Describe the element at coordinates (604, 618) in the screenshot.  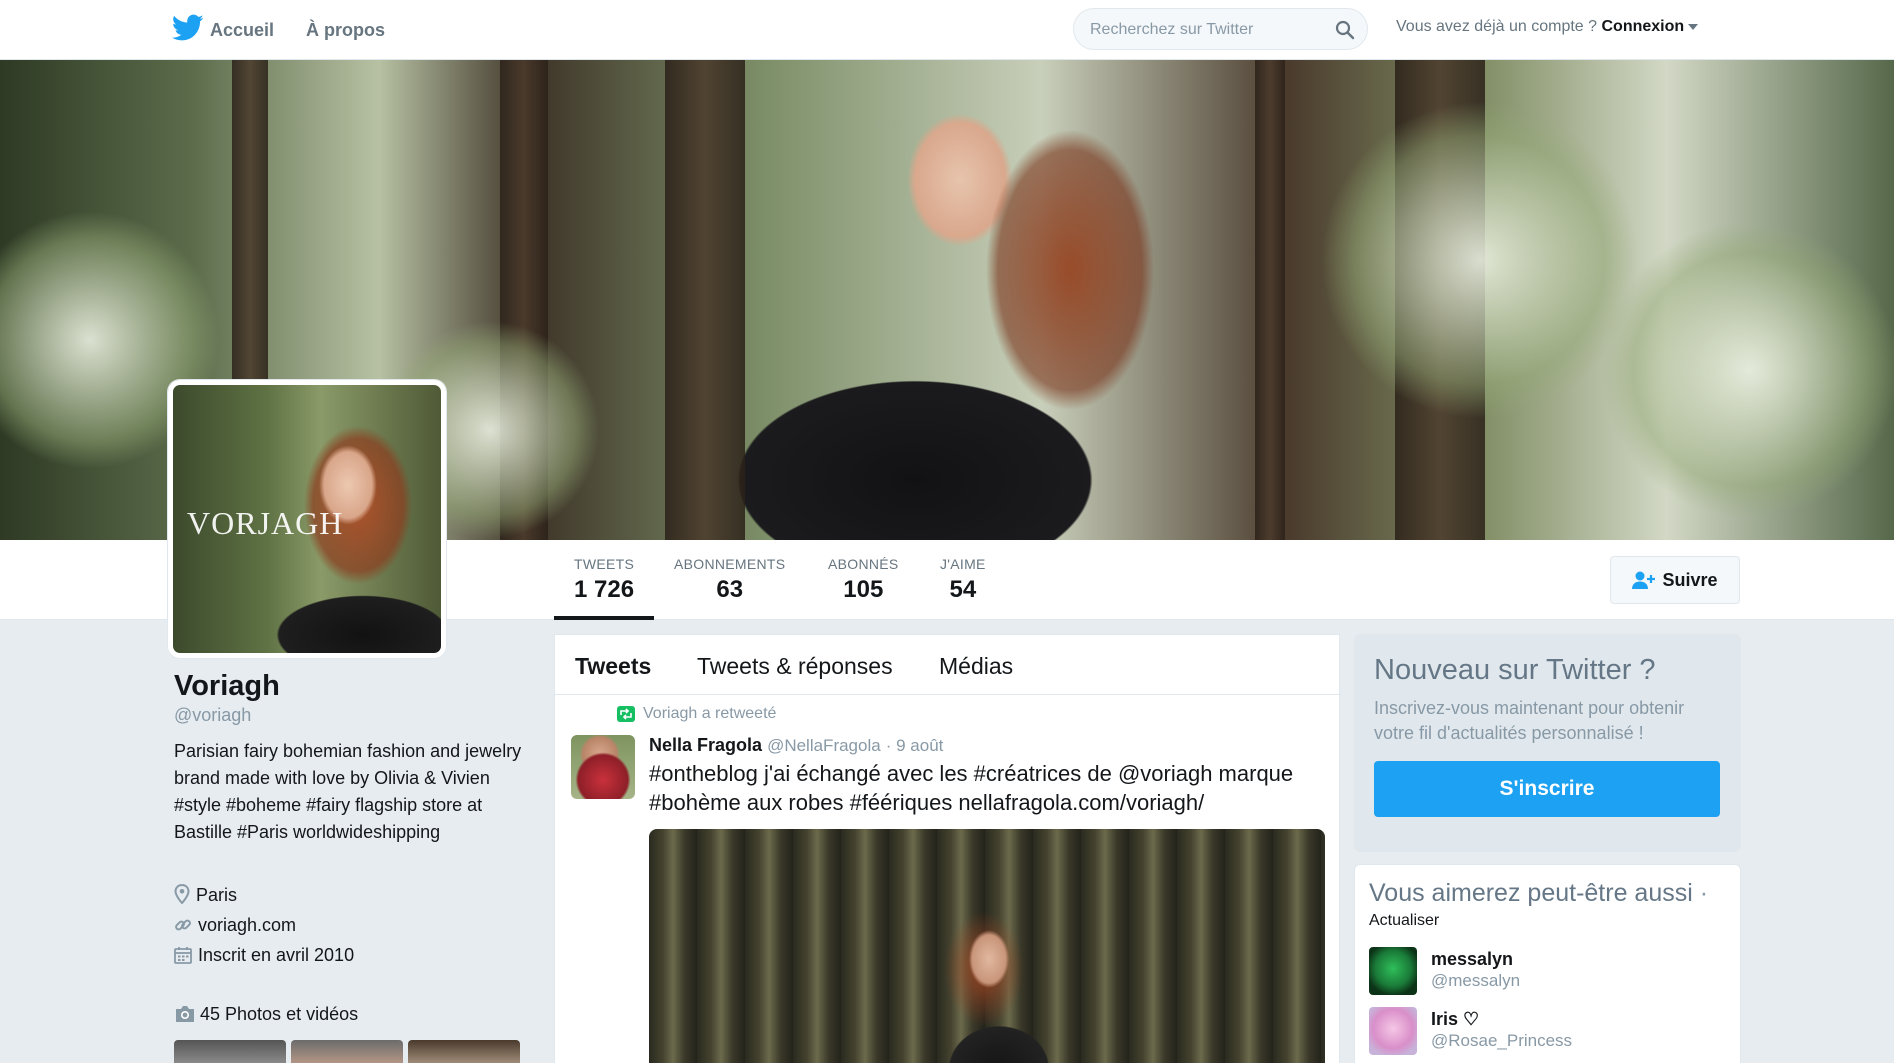
I see `active-stat-indicator` at that location.